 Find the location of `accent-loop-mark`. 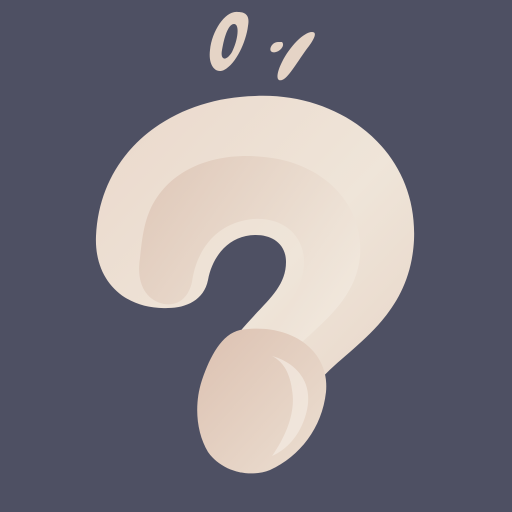

accent-loop-mark is located at coordinates (229, 41).